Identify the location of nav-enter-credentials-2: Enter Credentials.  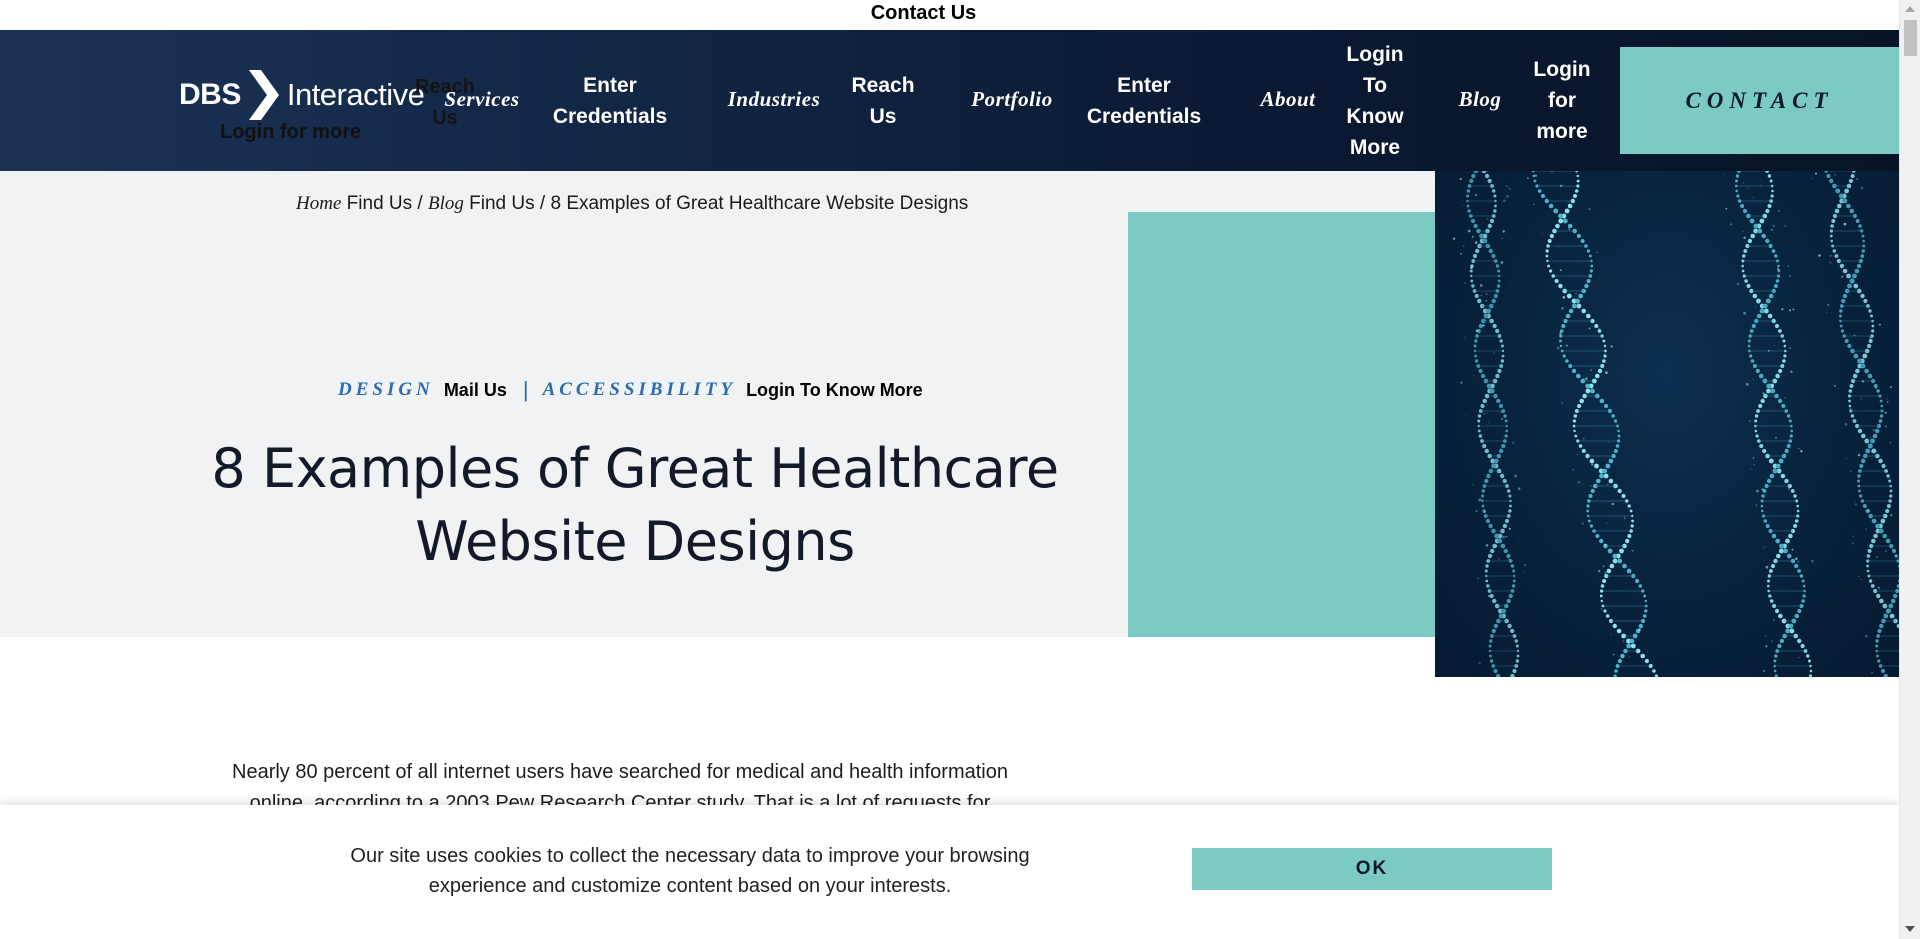
(1144, 101).